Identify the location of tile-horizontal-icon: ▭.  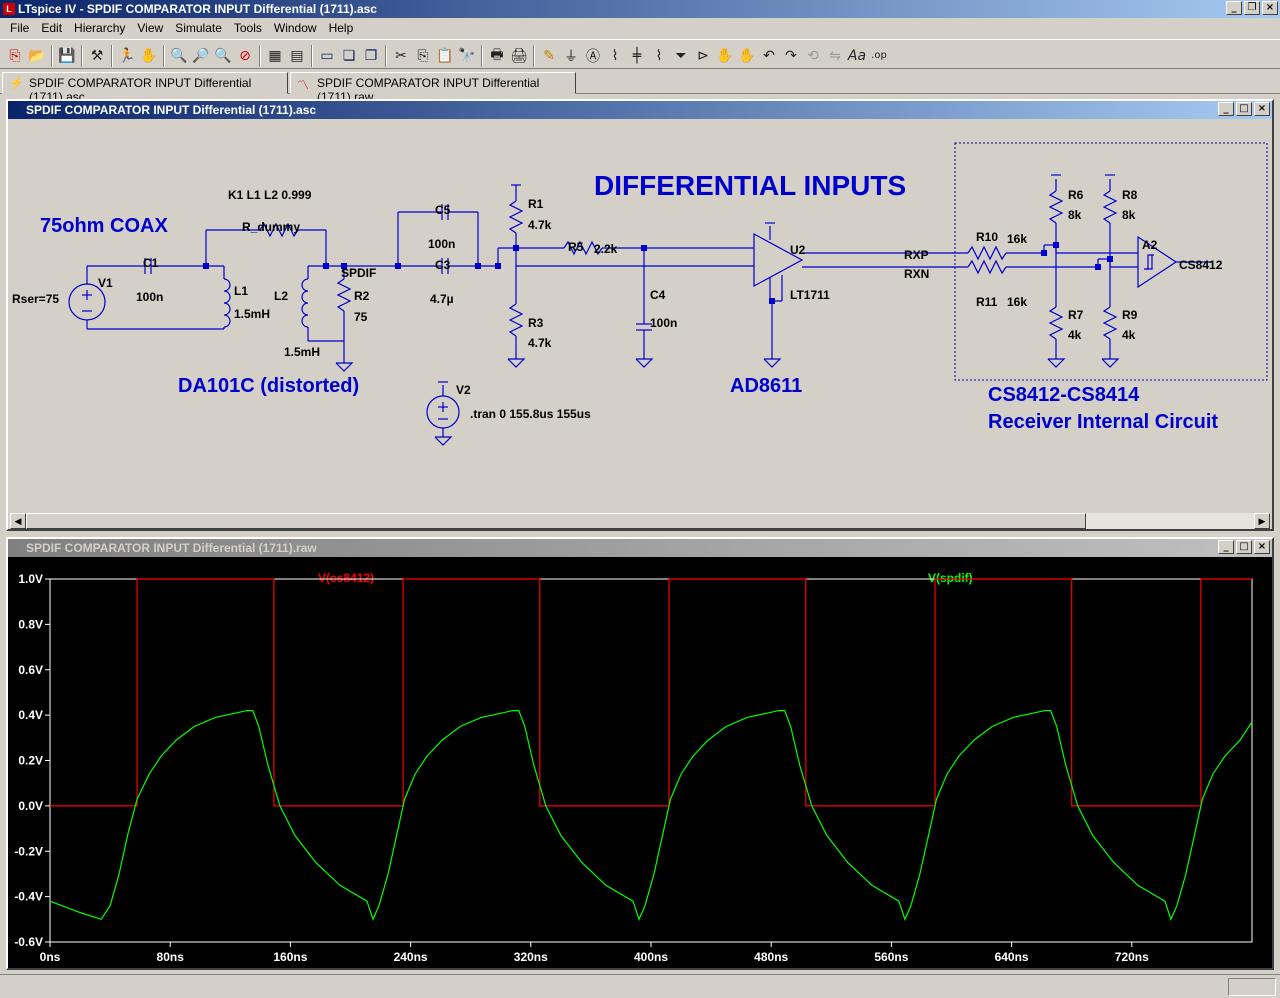
(327, 56).